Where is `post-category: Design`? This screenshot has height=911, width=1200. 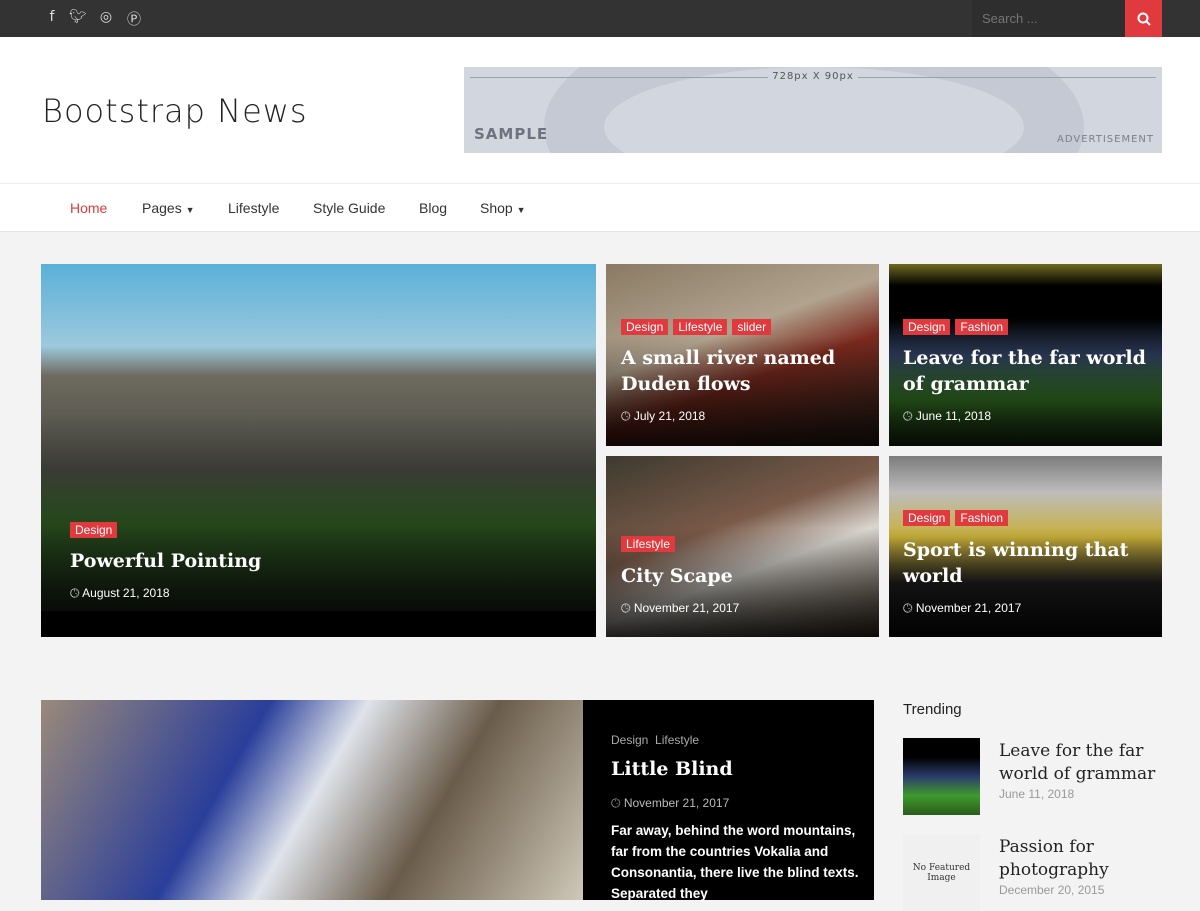
post-category: Design is located at coordinates (629, 740).